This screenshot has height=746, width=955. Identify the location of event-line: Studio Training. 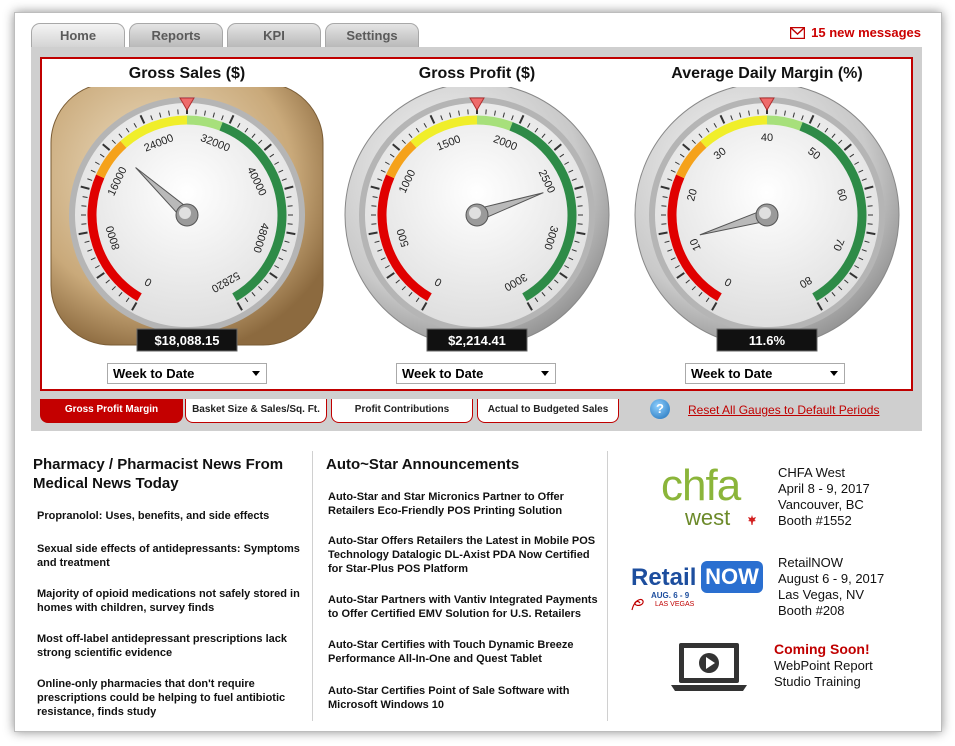
(817, 681).